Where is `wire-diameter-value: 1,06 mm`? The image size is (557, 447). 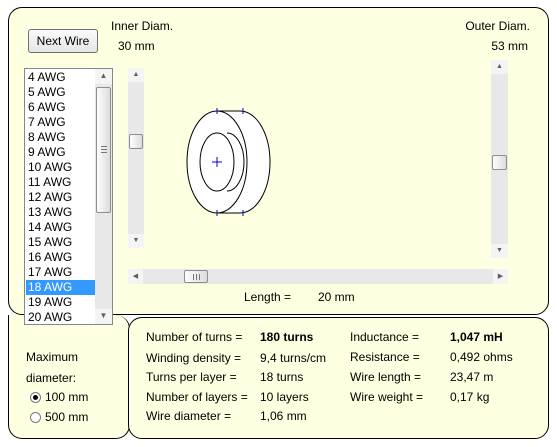
wire-diameter-value: 1,06 mm is located at coordinates (283, 416).